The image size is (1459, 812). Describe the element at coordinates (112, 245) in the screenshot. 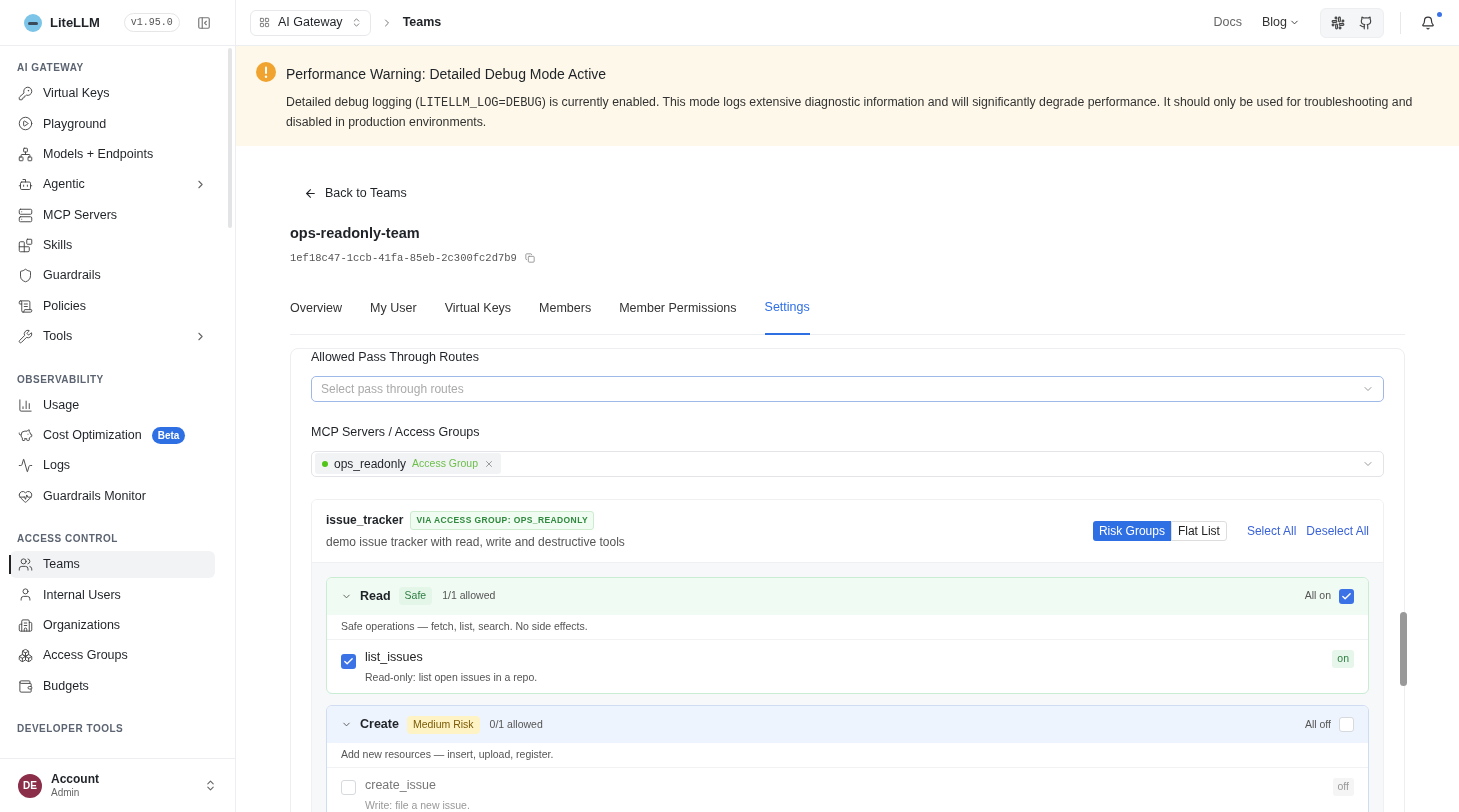

I see `sidebar-item: Skills` at that location.